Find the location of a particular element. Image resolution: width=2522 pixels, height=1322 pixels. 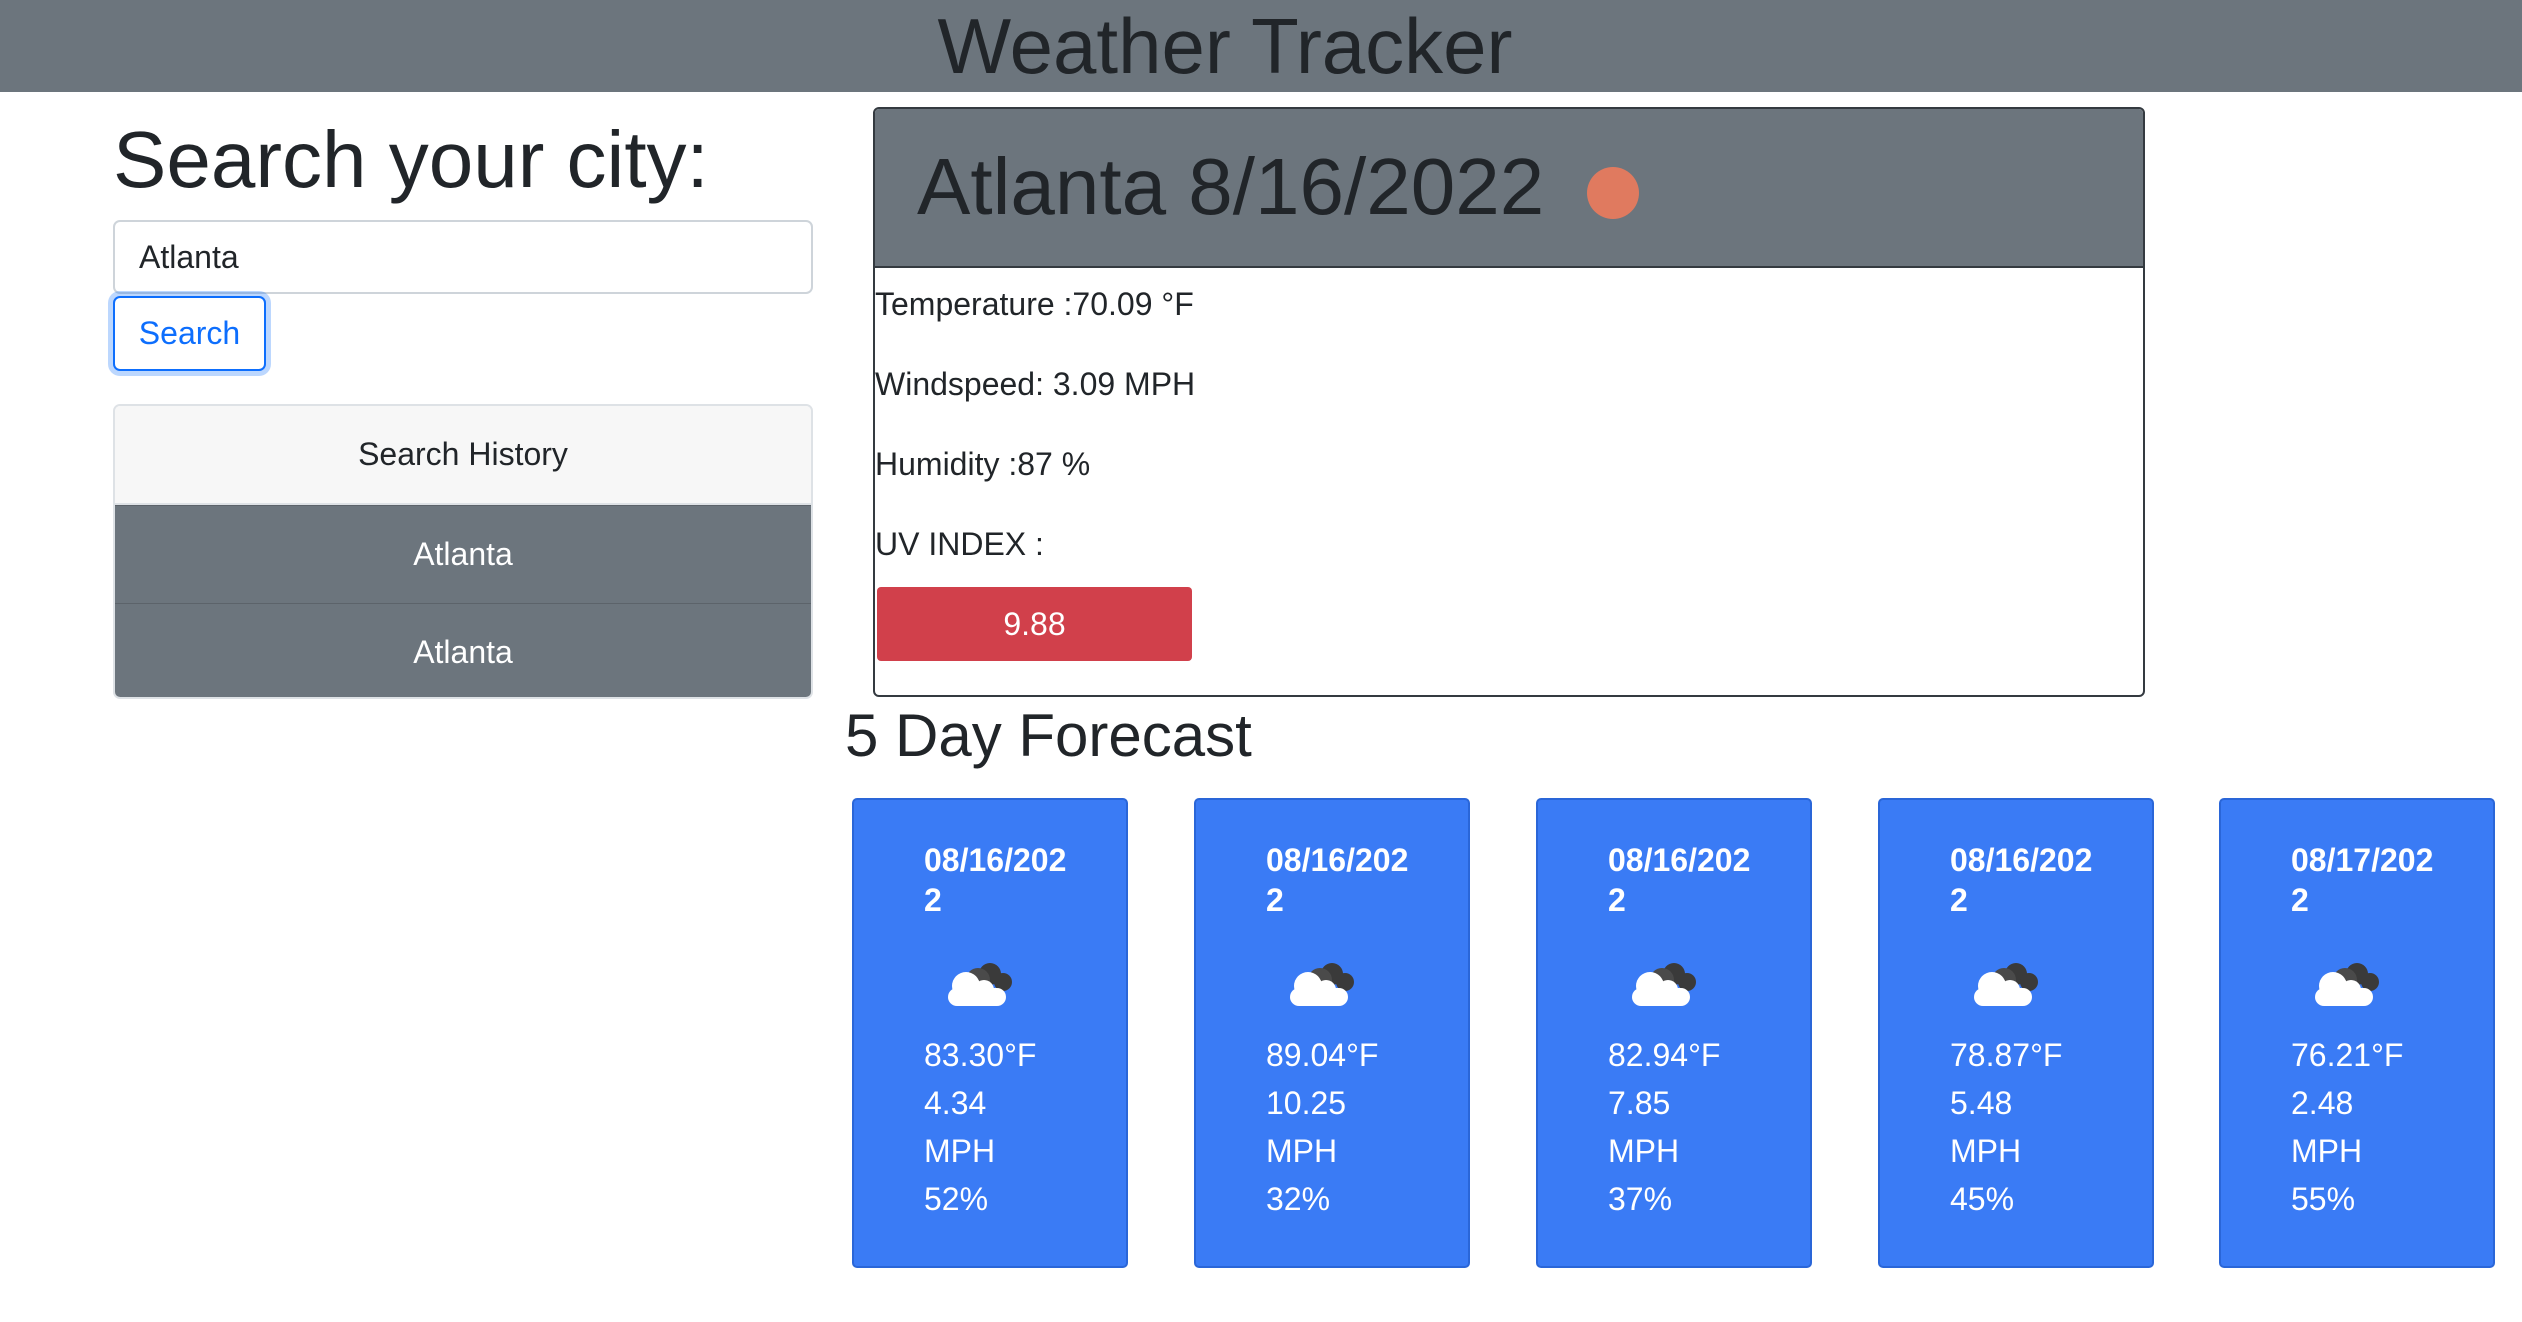

search-button: Search is located at coordinates (189, 333).